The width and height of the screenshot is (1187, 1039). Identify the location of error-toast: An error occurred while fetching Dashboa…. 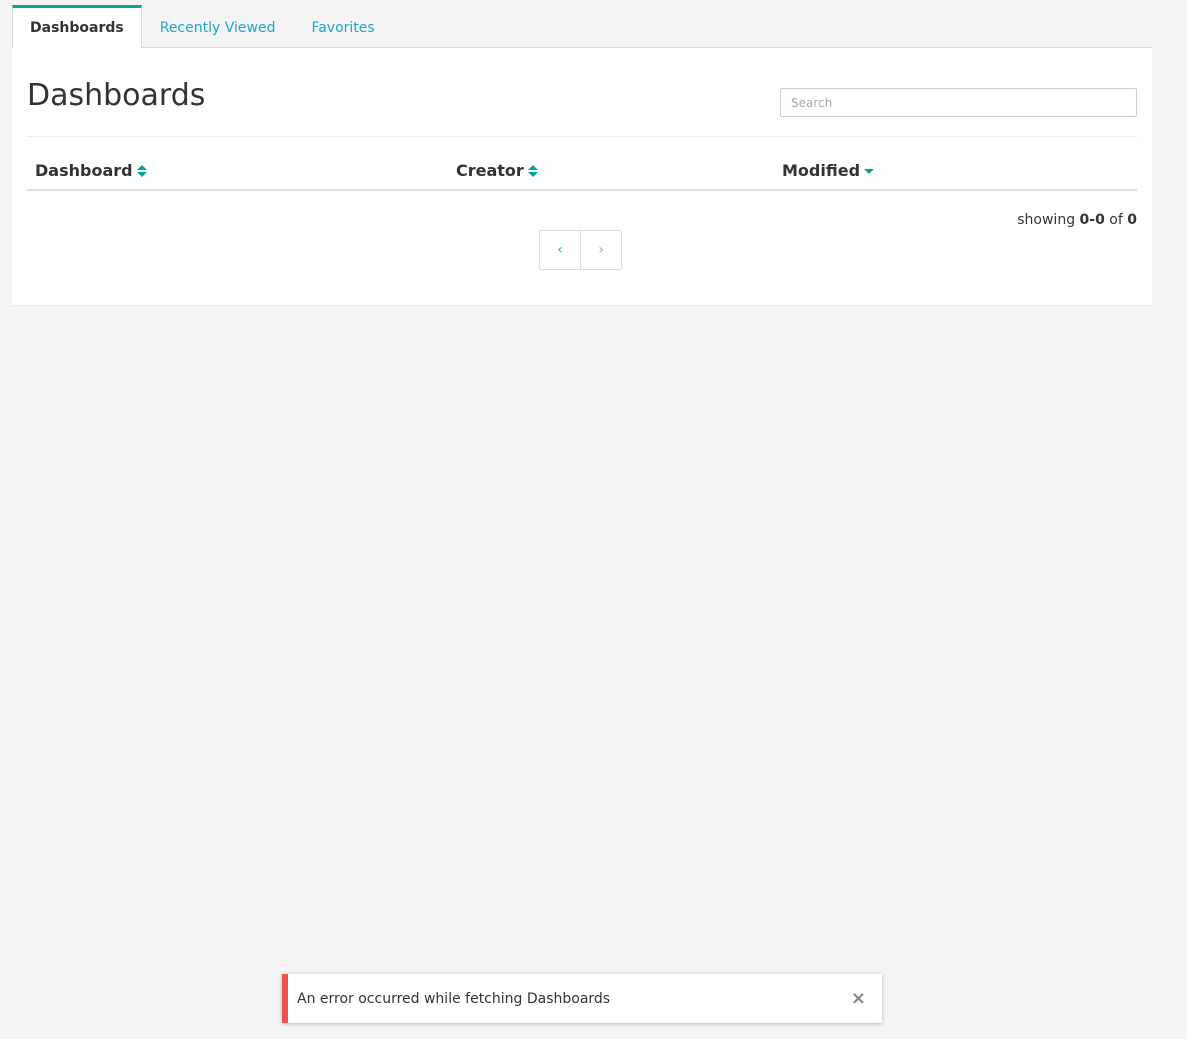
(582, 998).